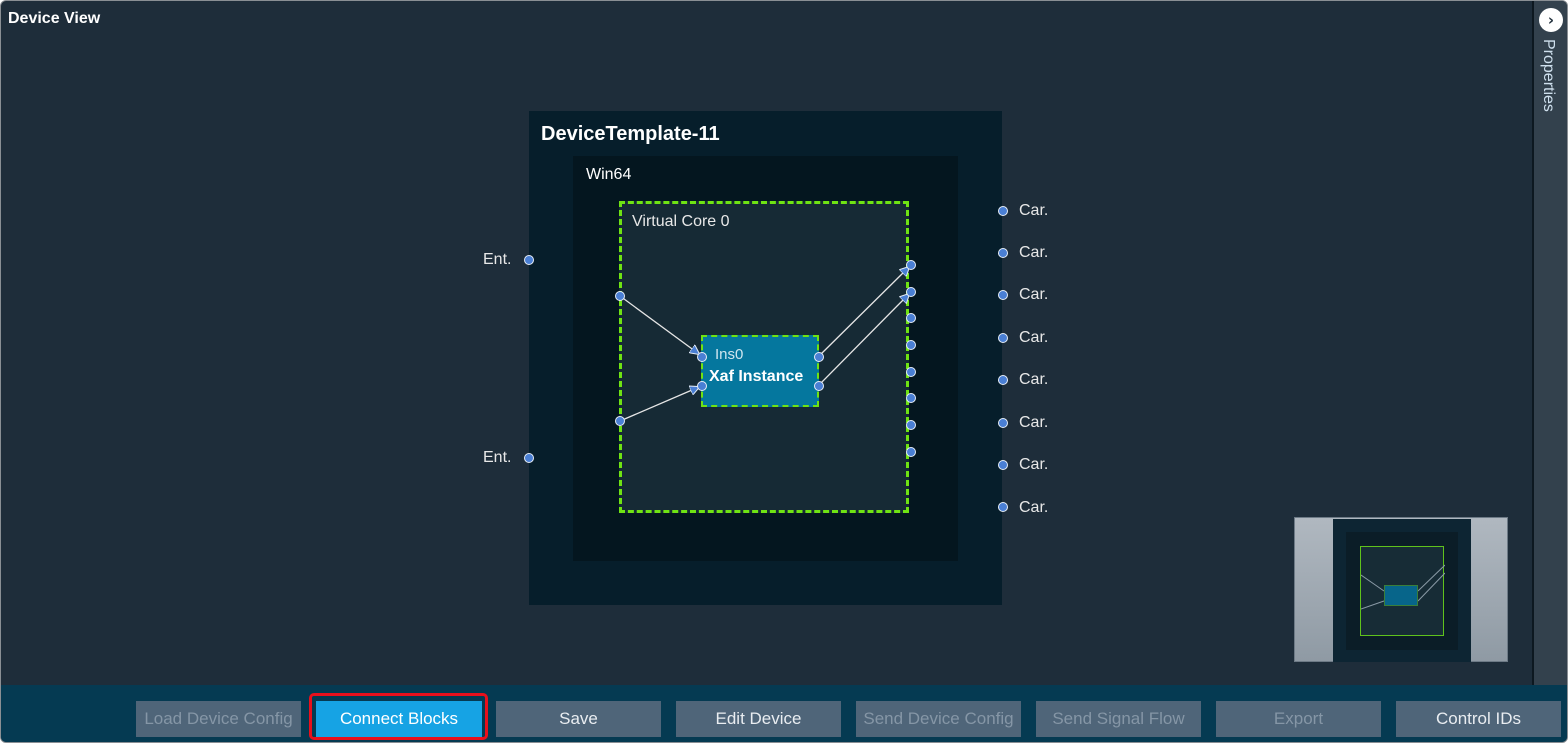  What do you see at coordinates (1549, 343) in the screenshot?
I see `properties-panel: › Properties` at bounding box center [1549, 343].